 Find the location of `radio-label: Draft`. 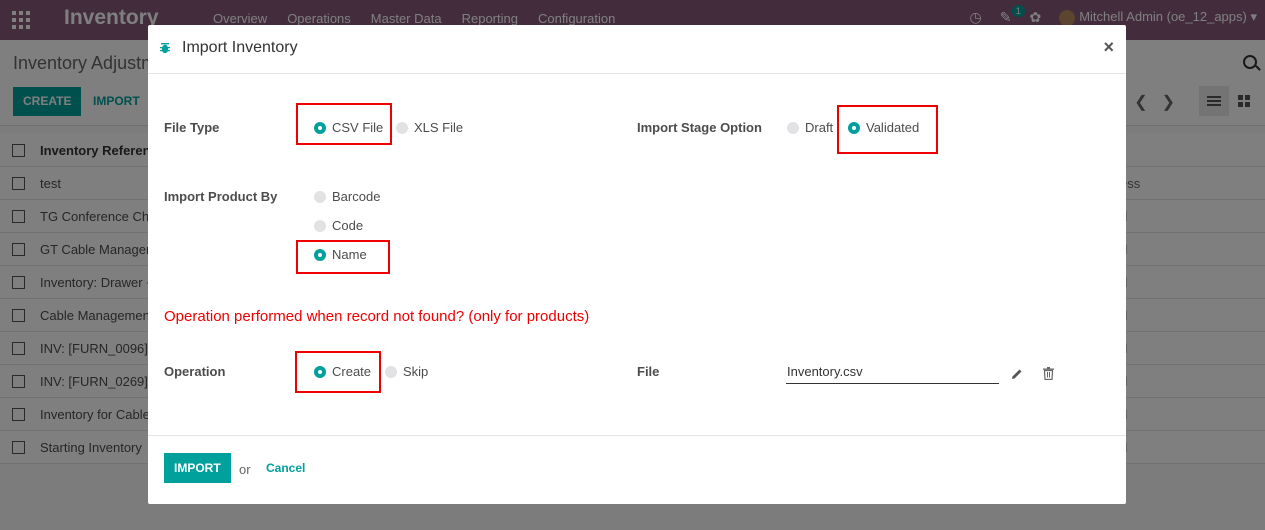

radio-label: Draft is located at coordinates (819, 127).